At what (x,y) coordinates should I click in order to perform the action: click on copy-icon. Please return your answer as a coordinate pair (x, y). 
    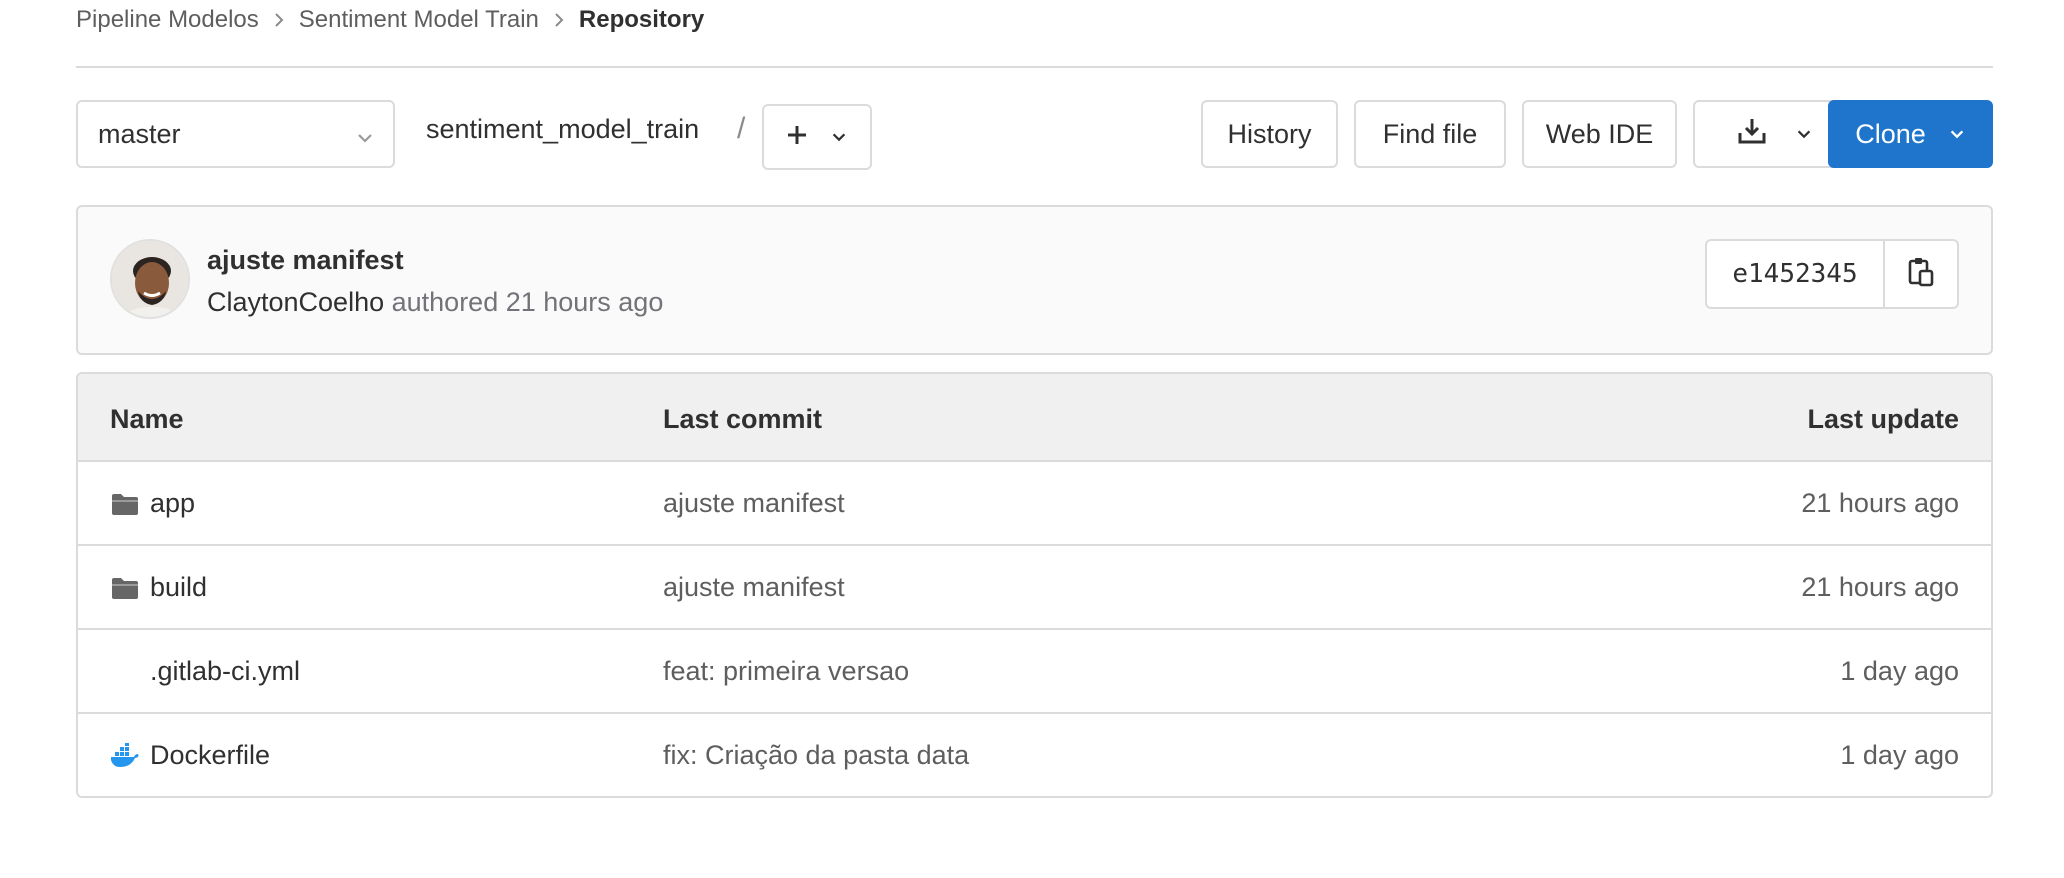
    Looking at the image, I should click on (1921, 274).